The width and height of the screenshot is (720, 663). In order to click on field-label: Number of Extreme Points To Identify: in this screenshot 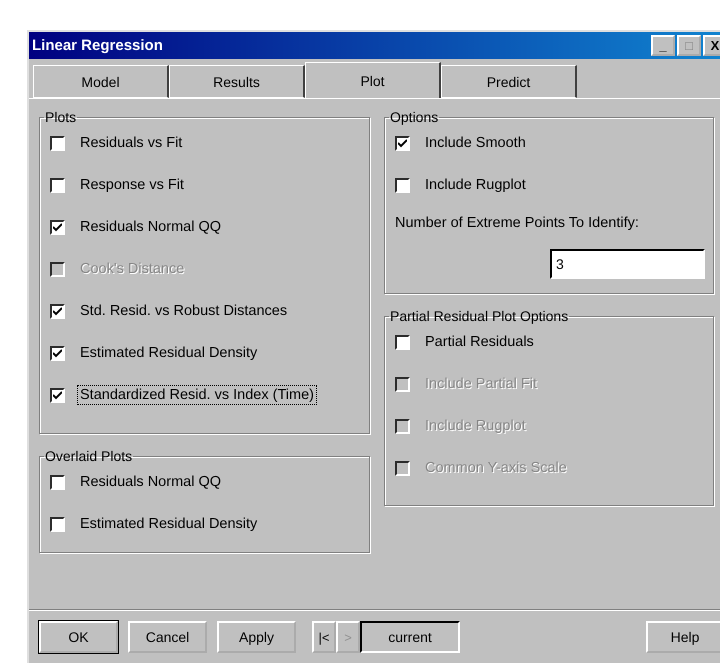, I will do `click(517, 223)`.